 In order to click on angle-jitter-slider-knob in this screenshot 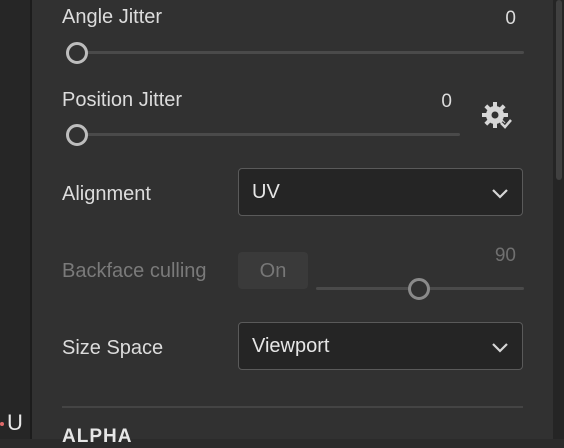, I will do `click(77, 53)`.